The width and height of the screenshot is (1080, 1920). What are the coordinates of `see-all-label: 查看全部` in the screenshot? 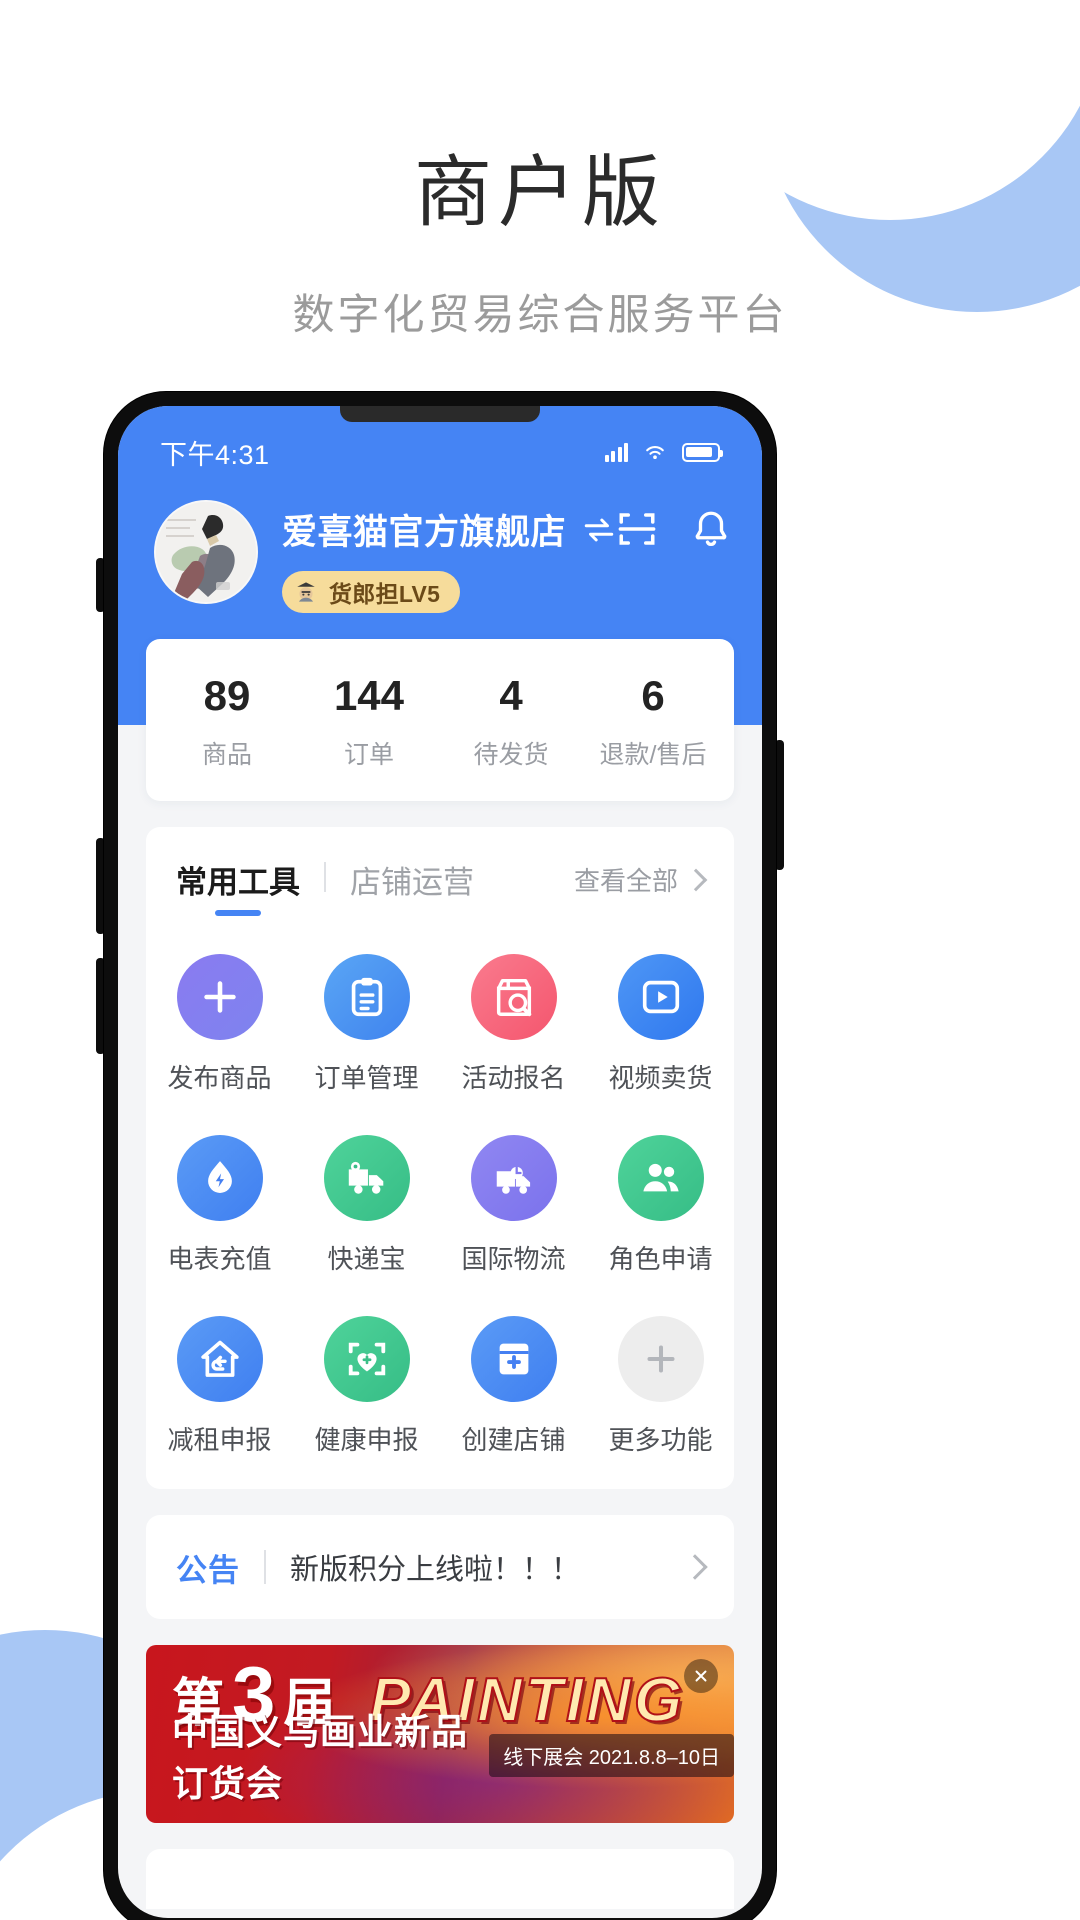 It's located at (625, 881).